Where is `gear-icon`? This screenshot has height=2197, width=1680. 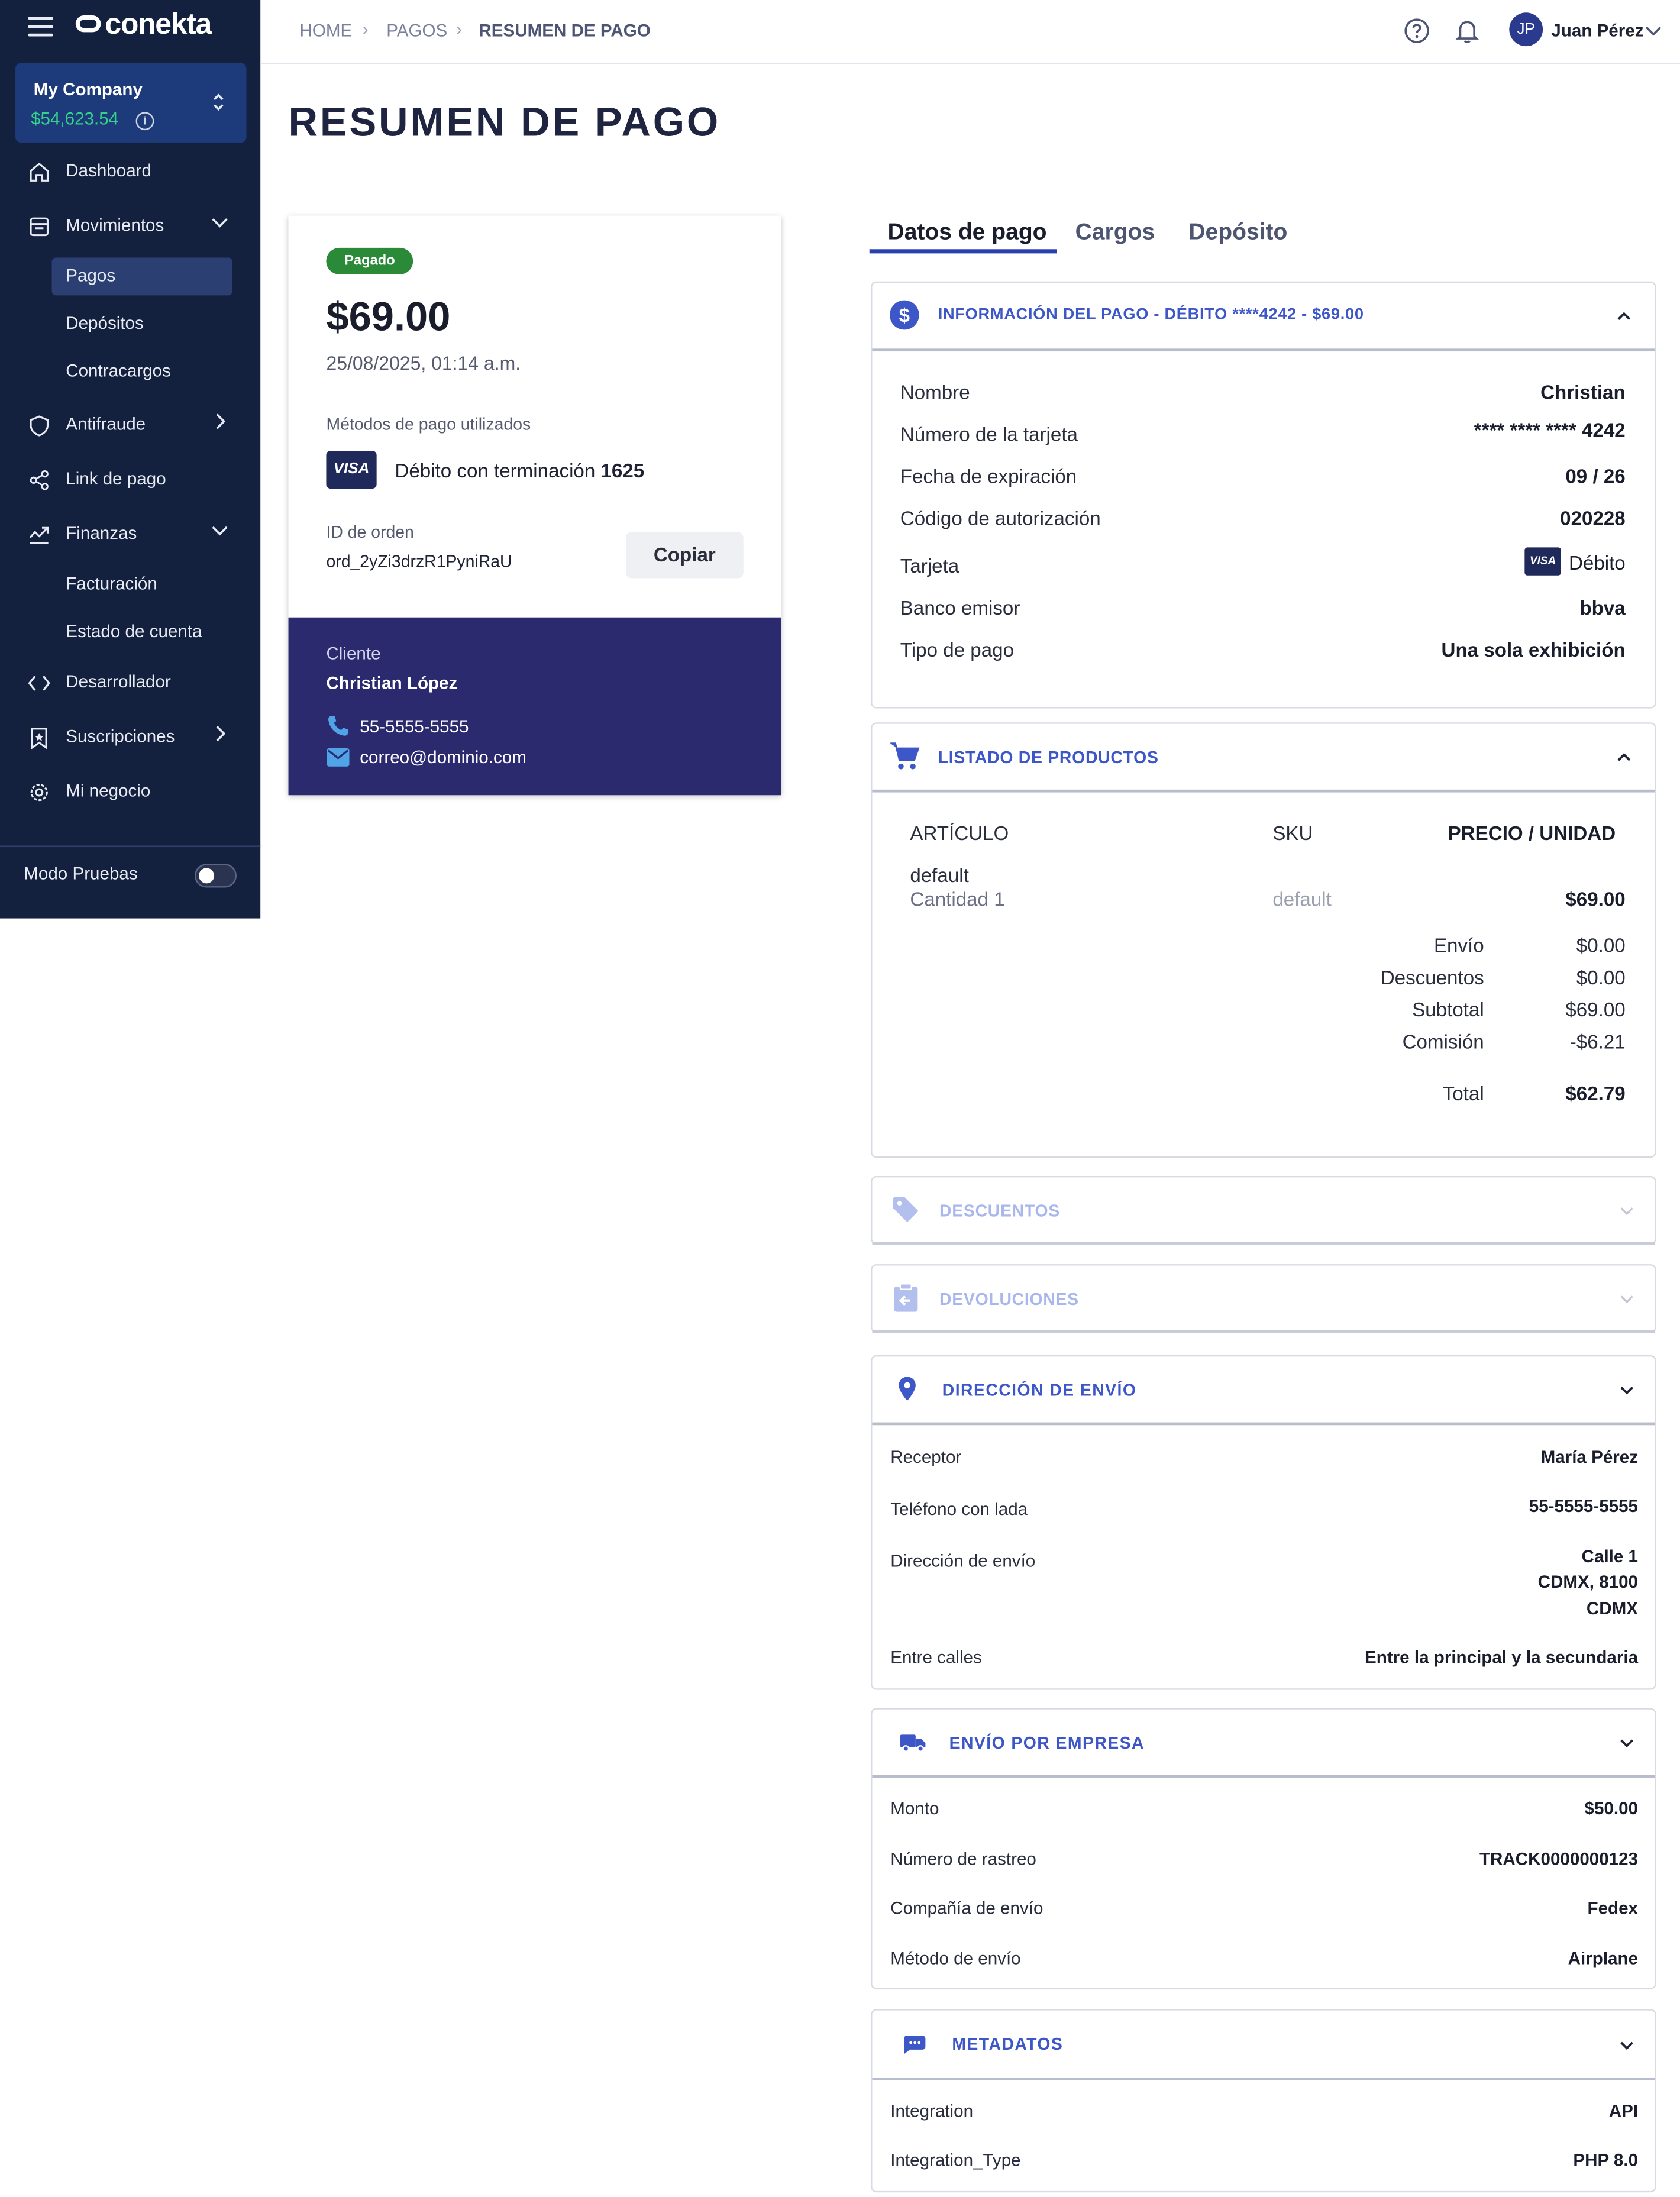 gear-icon is located at coordinates (39, 792).